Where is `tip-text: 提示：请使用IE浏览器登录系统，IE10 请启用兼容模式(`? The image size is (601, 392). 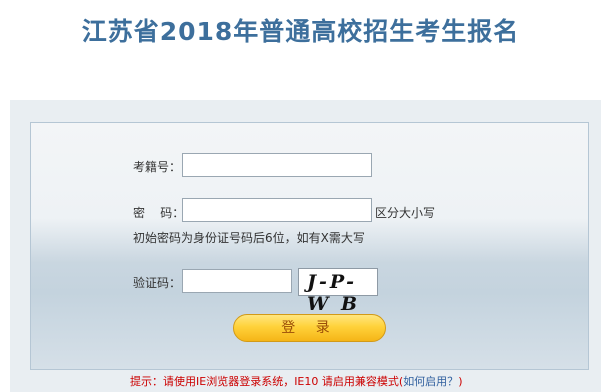 tip-text: 提示：请使用IE浏览器登录系统，IE10 请启用兼容模式( is located at coordinates (267, 381).